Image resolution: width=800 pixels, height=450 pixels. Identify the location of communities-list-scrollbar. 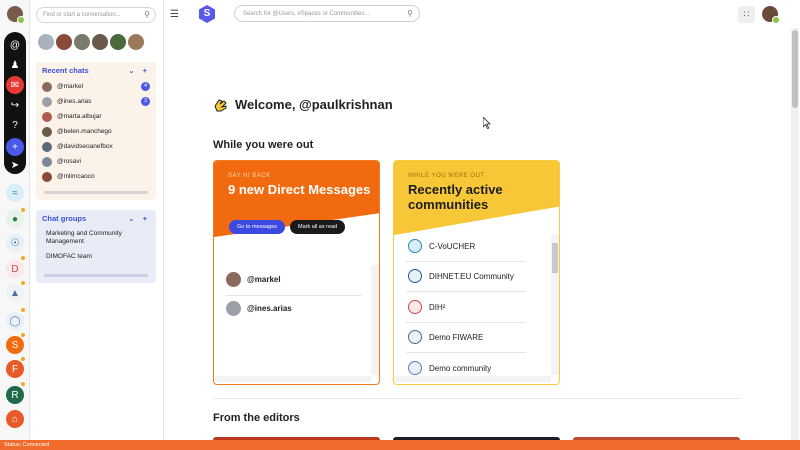
(555, 305).